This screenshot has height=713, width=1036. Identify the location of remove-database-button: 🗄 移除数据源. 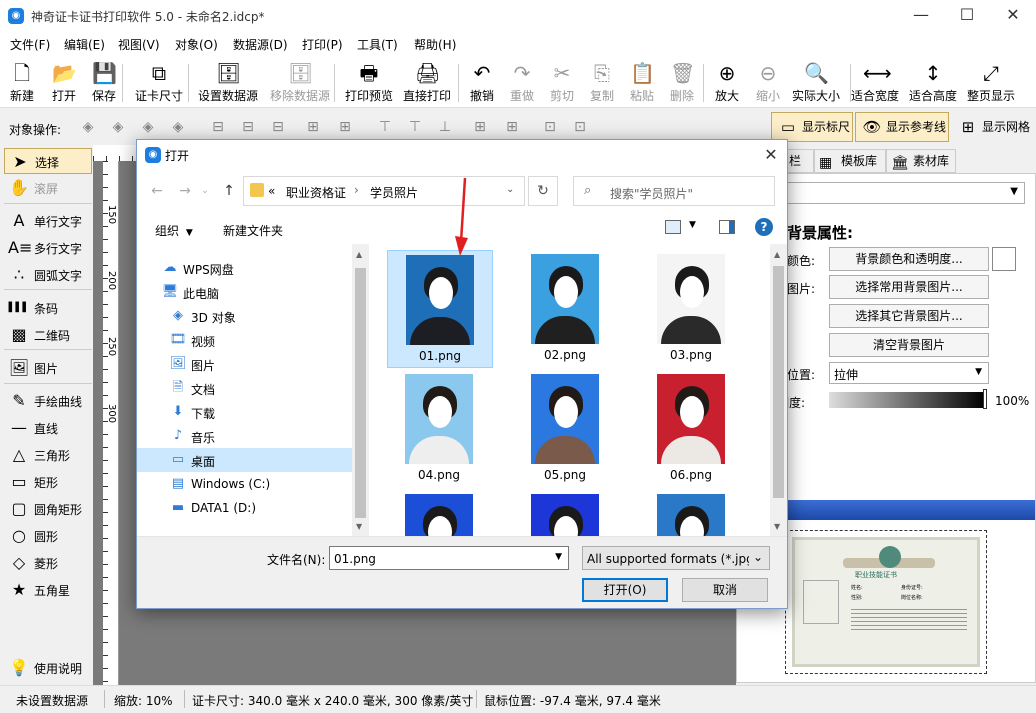
(300, 82).